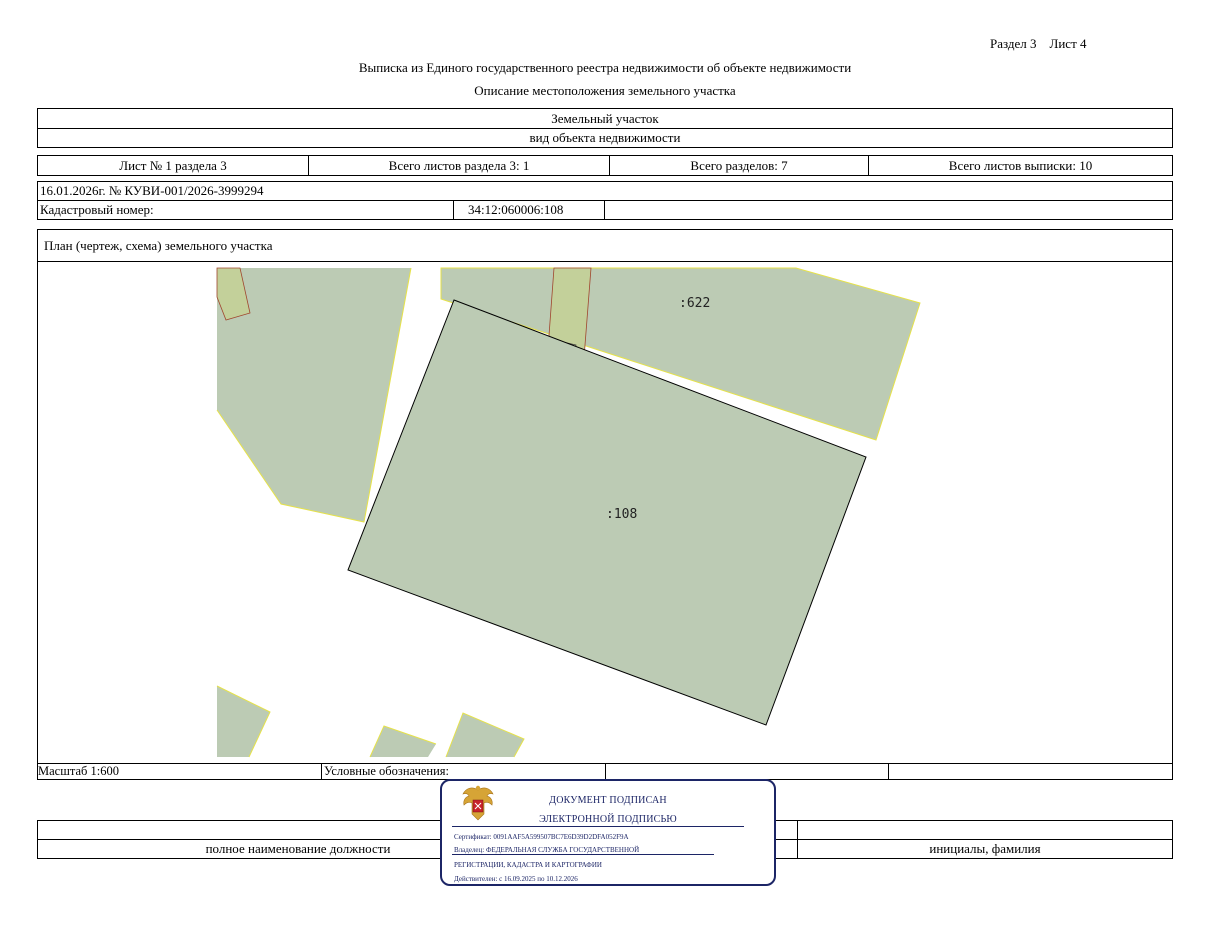 This screenshot has width=1210, height=935. I want to click on scale-label: Масштаб 1:600, so click(78, 771).